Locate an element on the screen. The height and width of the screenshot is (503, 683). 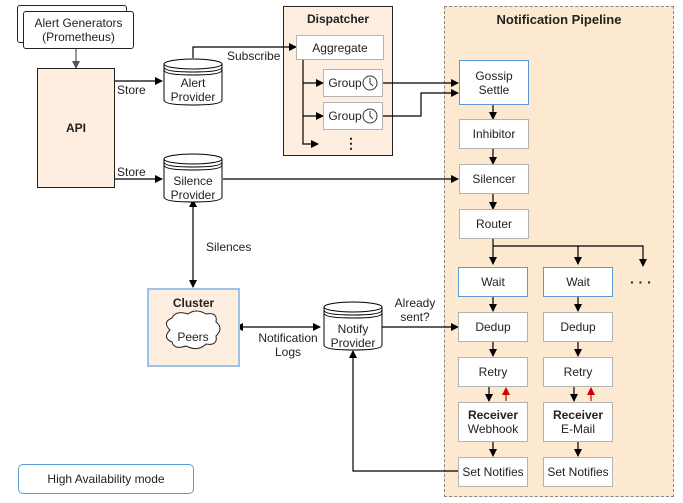
aggregate-label: Aggregate is located at coordinates (340, 47).